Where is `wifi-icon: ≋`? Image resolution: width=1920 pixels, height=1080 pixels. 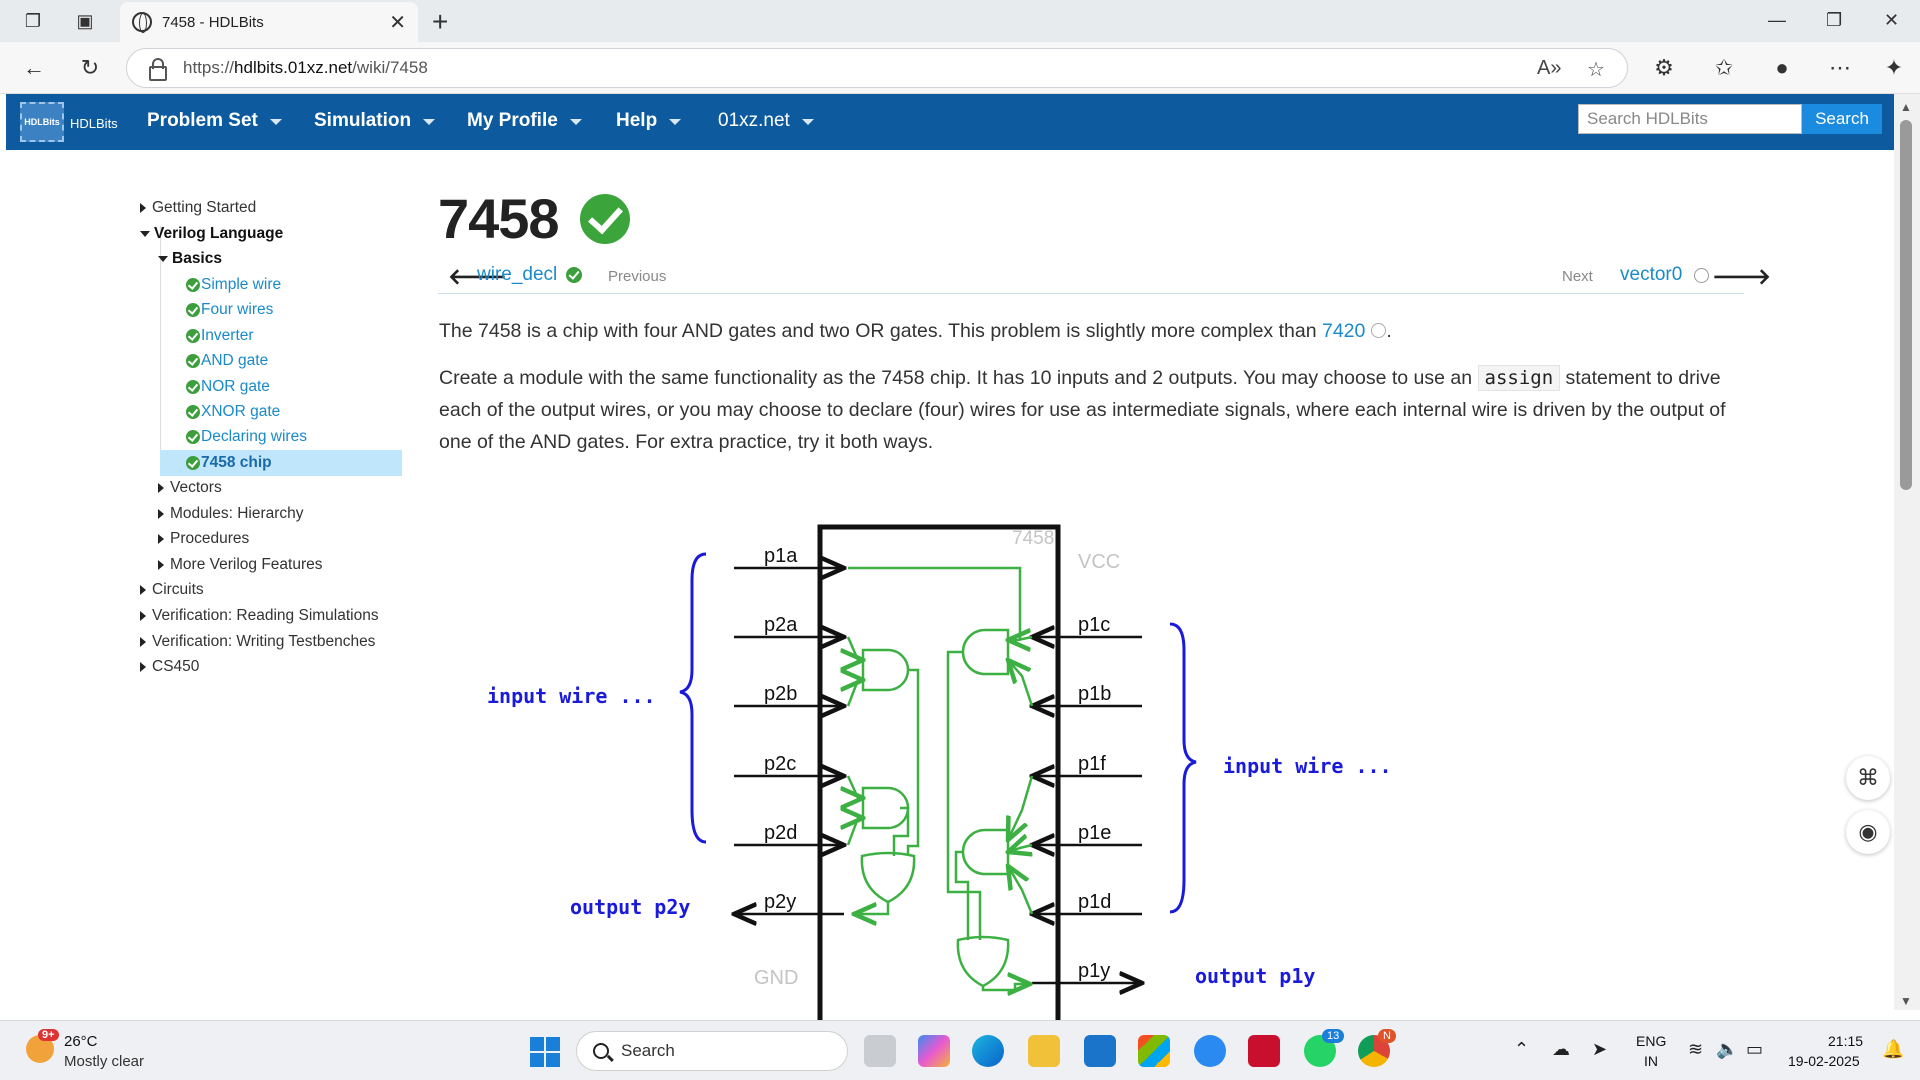 wifi-icon: ≋ is located at coordinates (1695, 1049).